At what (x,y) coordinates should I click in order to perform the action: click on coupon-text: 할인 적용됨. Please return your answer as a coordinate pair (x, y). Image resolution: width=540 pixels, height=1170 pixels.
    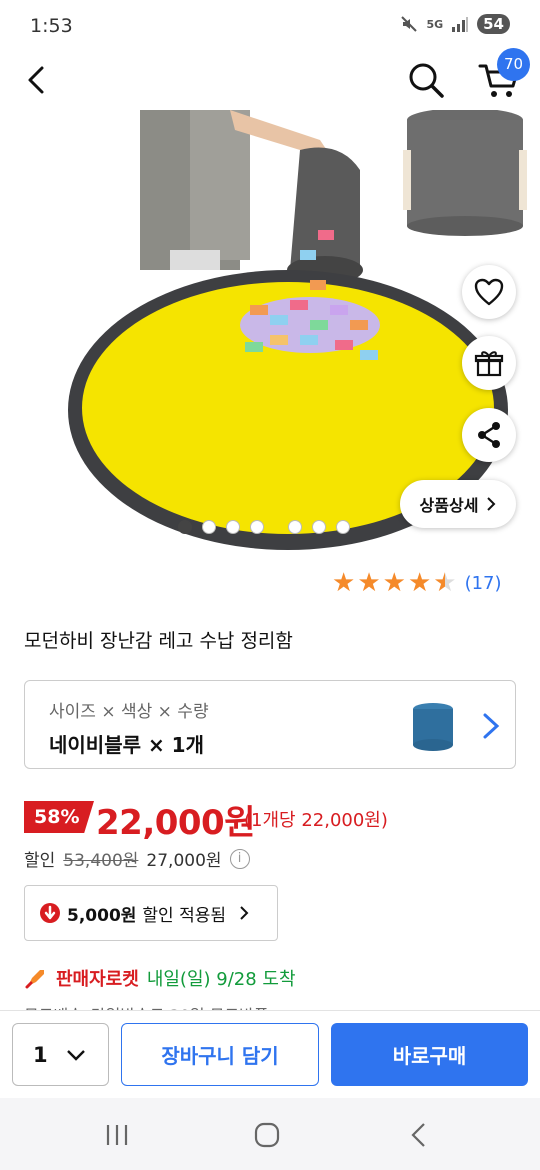
    Looking at the image, I should click on (184, 915).